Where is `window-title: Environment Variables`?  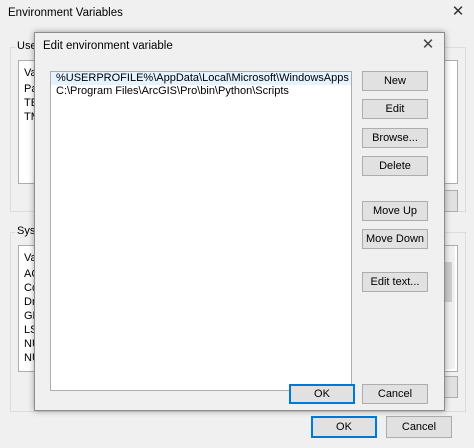 window-title: Environment Variables is located at coordinates (65, 13).